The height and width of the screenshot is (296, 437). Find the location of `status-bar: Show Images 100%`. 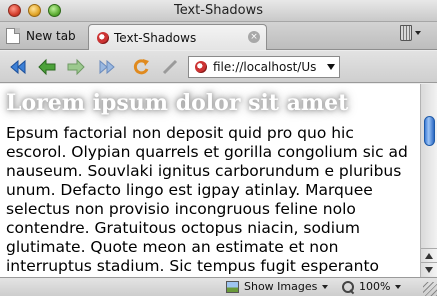

status-bar: Show Images 100% is located at coordinates (218, 286).